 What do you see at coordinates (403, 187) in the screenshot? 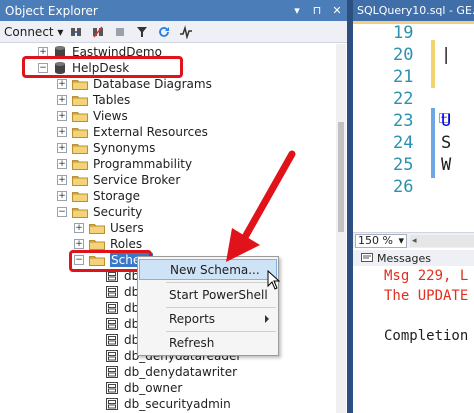
I see `line-number: 26` at bounding box center [403, 187].